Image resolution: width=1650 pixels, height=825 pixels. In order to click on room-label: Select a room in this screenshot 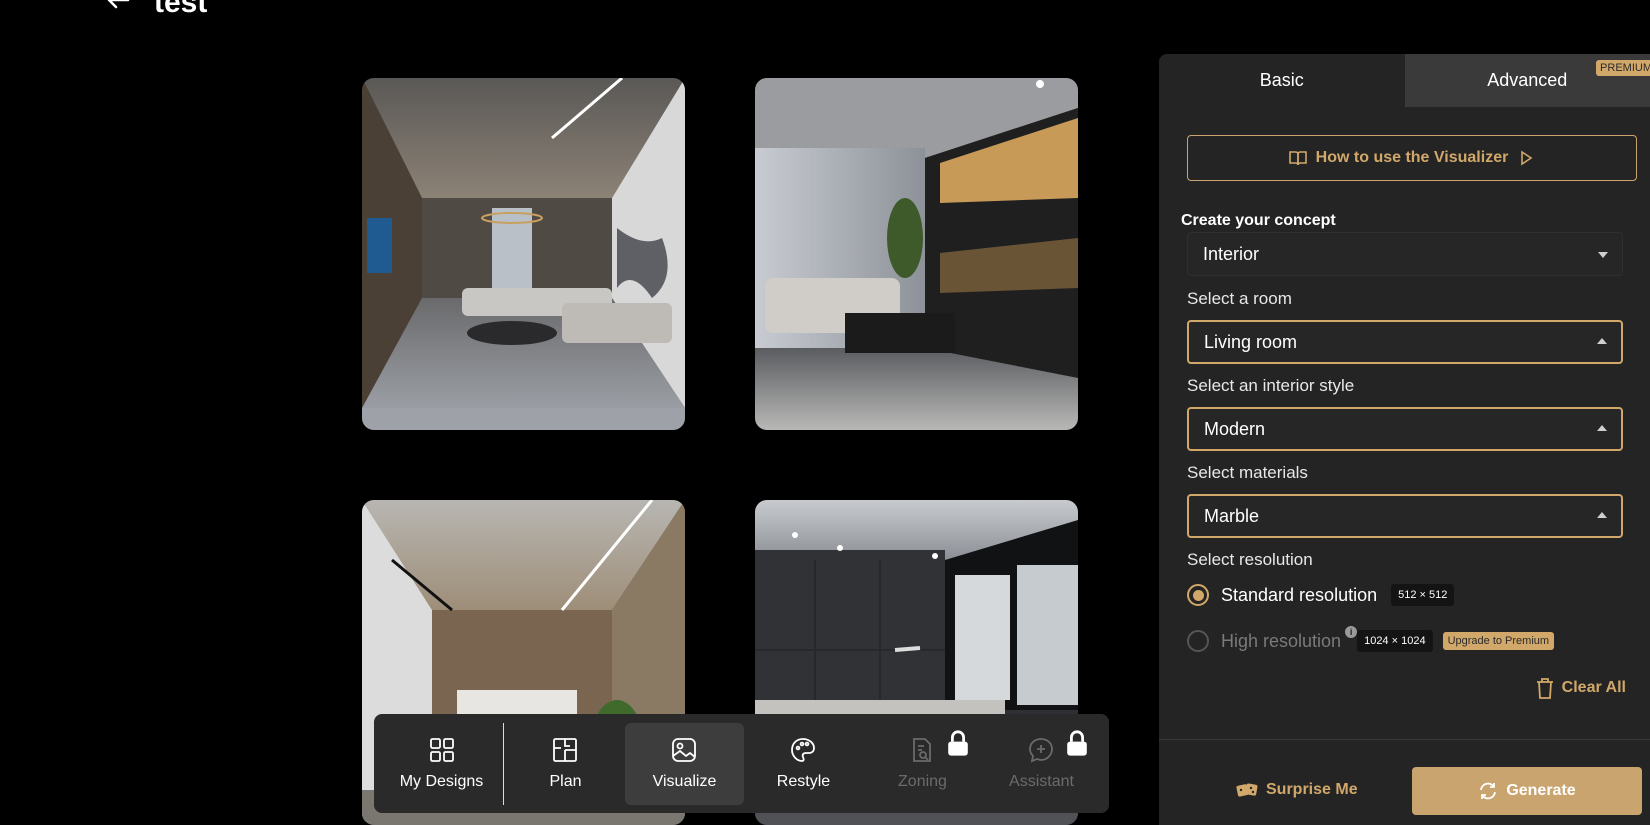, I will do `click(1239, 298)`.